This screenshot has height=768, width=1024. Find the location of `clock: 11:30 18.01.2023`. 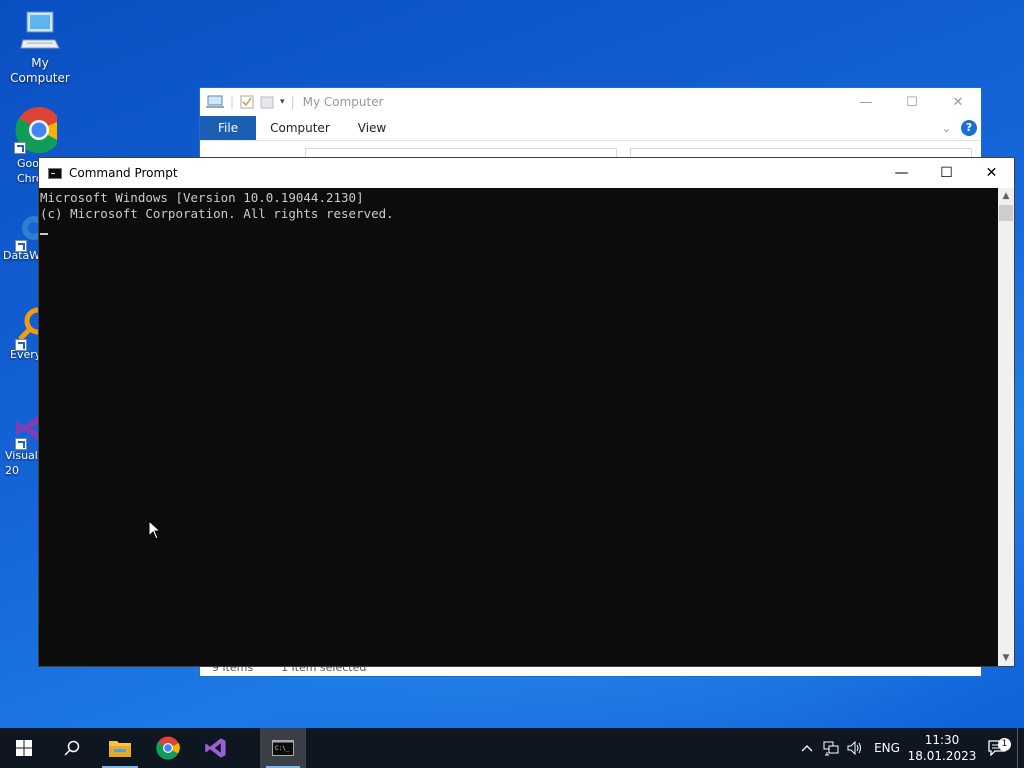

clock: 11:30 18.01.2023 is located at coordinates (942, 748).